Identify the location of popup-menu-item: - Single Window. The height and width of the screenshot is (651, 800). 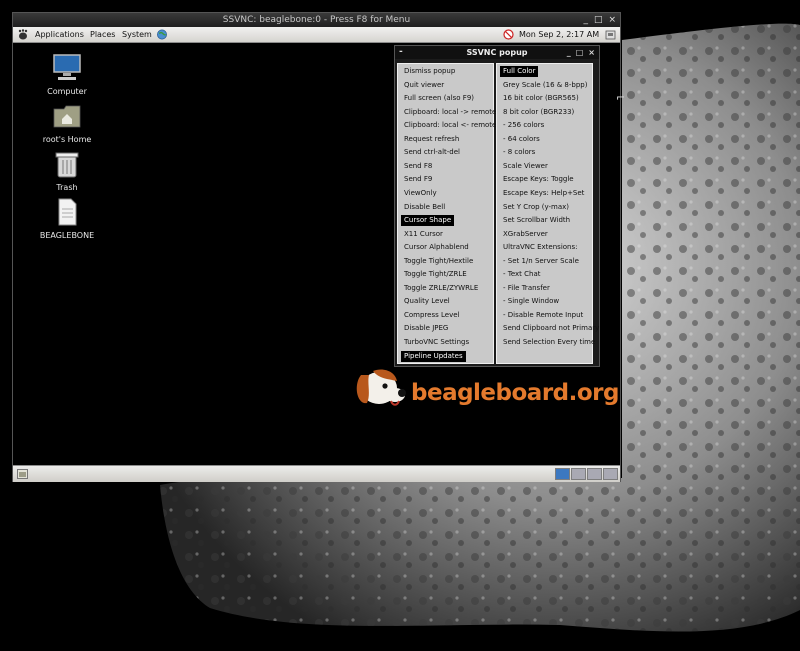
(531, 301).